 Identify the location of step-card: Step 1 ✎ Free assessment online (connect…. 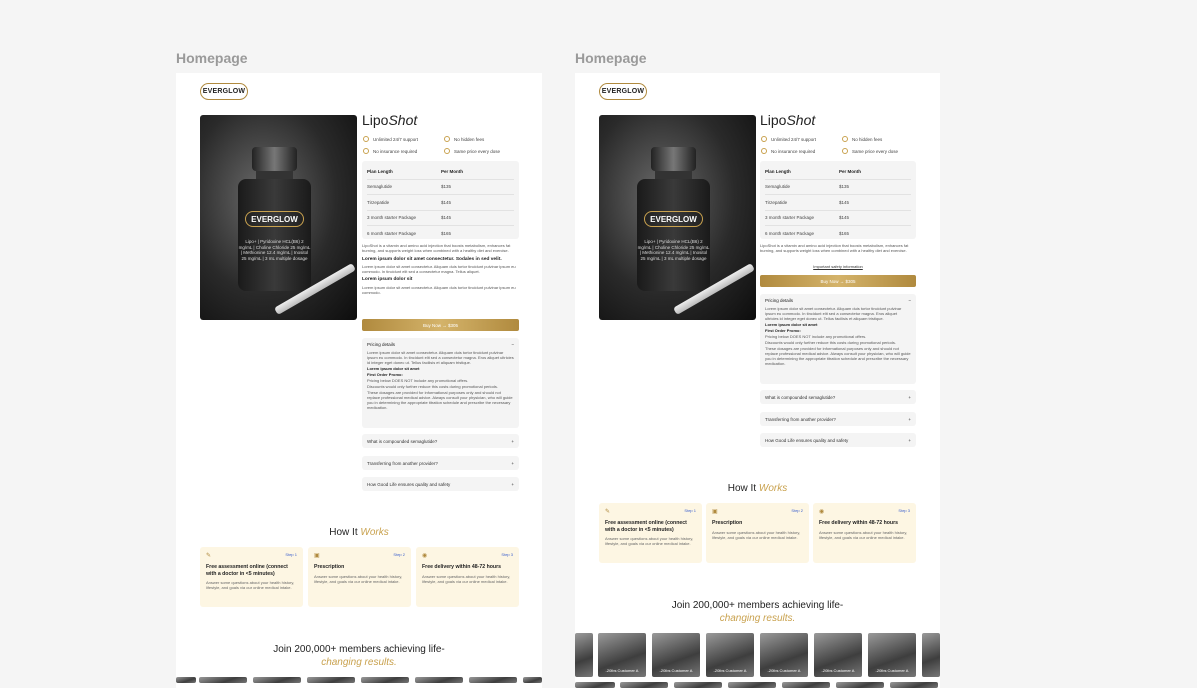
(650, 533).